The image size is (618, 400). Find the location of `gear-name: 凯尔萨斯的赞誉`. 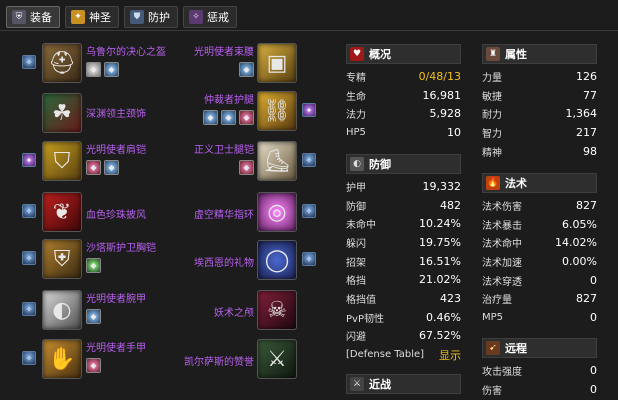

gear-name: 凯尔萨斯的赞誉 is located at coordinates (219, 360).